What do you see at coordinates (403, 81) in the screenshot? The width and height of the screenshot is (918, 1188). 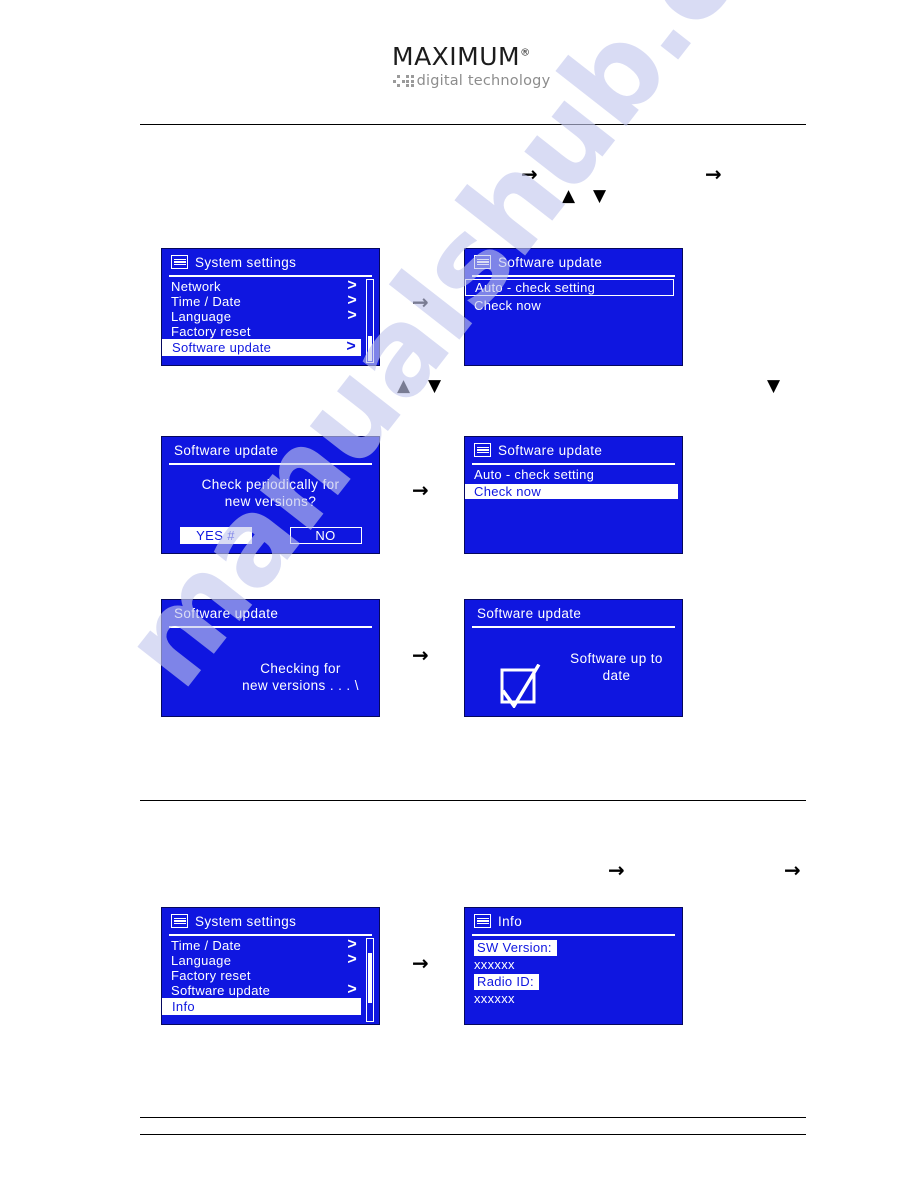 I see `logo-dots-icon` at bounding box center [403, 81].